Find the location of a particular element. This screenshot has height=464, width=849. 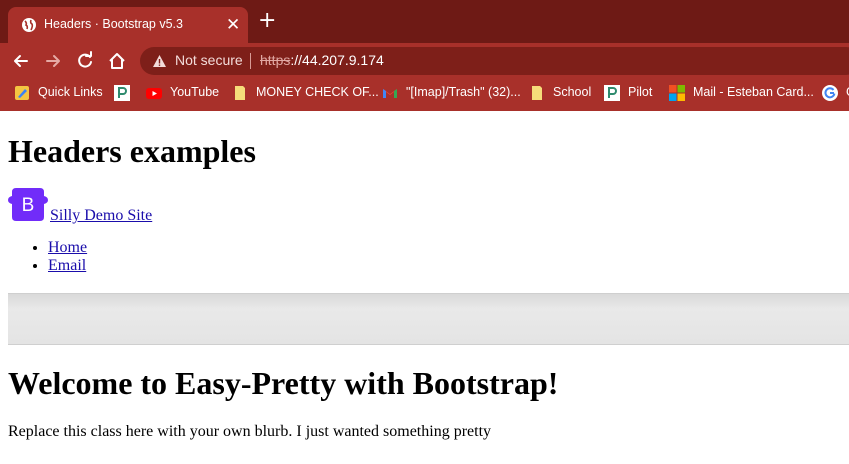

address-bar: Not secure https://44.207.9.174 is located at coordinates (494, 61).